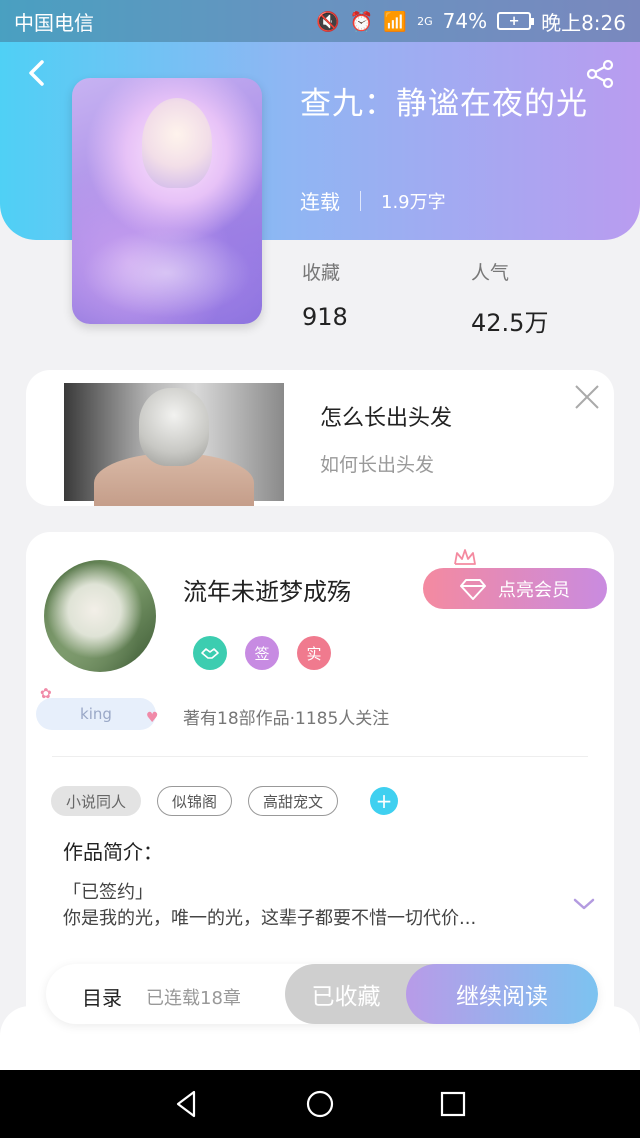 This screenshot has height=1138, width=640. What do you see at coordinates (584, 904) in the screenshot?
I see `chevron-down-icon` at bounding box center [584, 904].